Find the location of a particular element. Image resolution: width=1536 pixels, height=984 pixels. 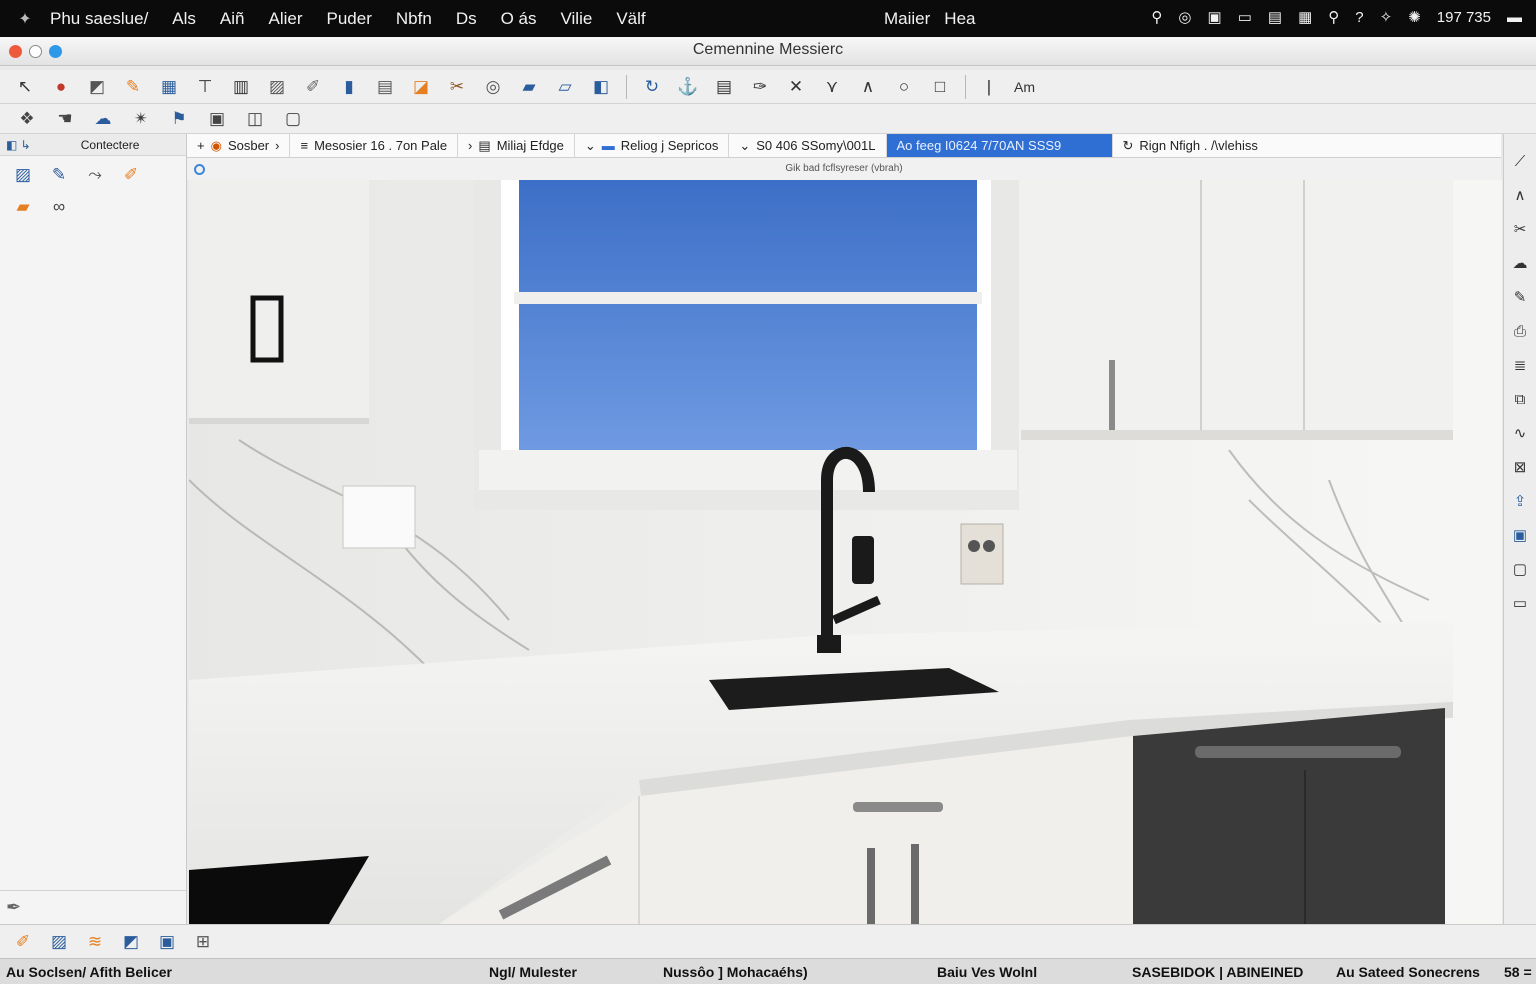

cut-icon: ✂ is located at coordinates (1520, 229).